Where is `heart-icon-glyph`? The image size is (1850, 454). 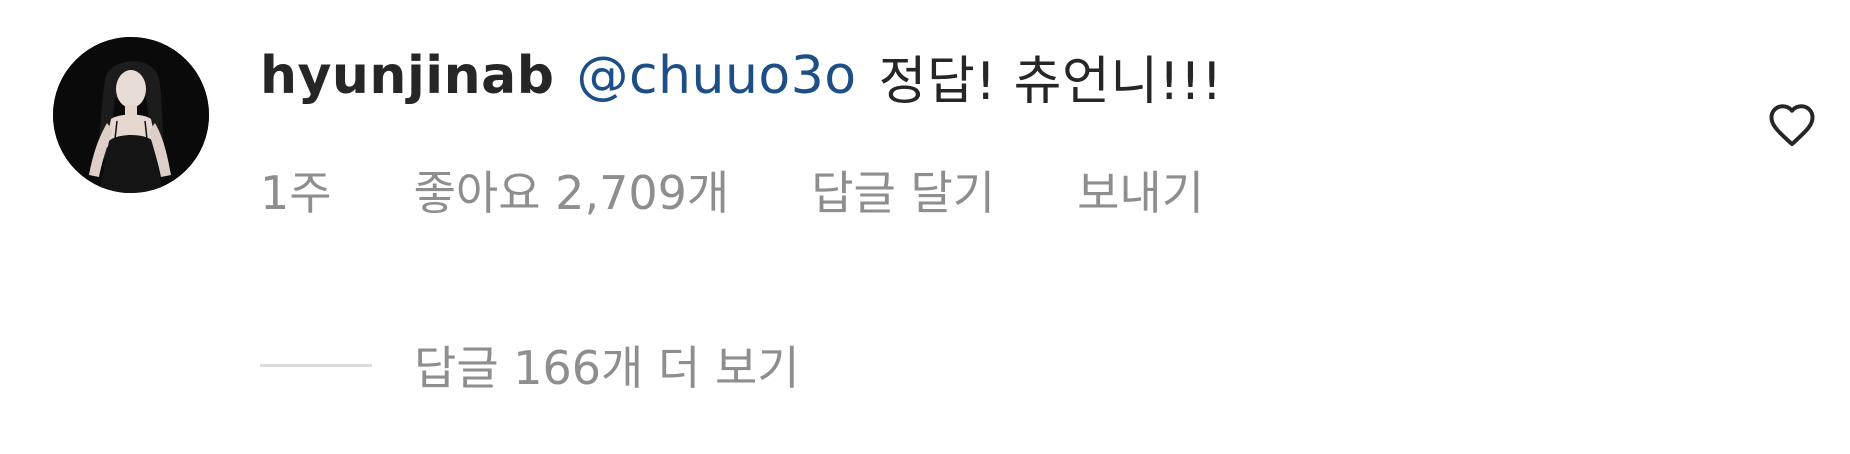
heart-icon-glyph is located at coordinates (1792, 125).